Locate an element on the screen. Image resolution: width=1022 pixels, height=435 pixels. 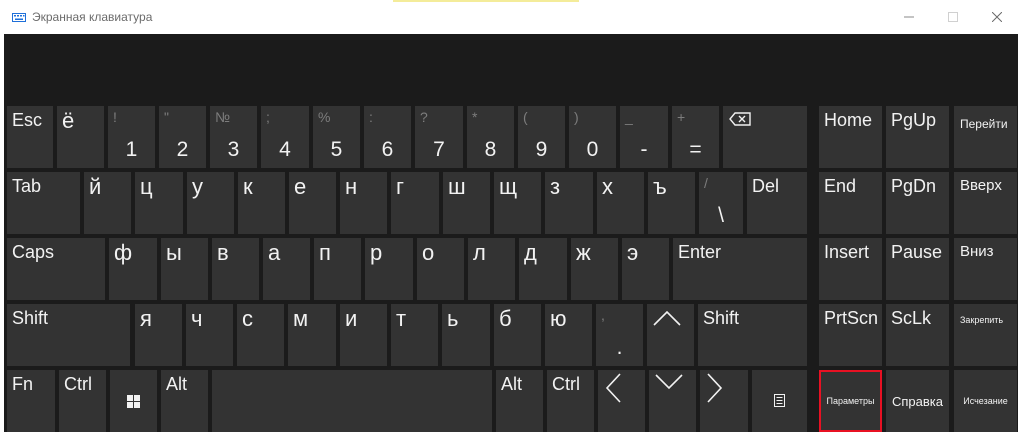
key-symbol: № is located at coordinates (223, 117).